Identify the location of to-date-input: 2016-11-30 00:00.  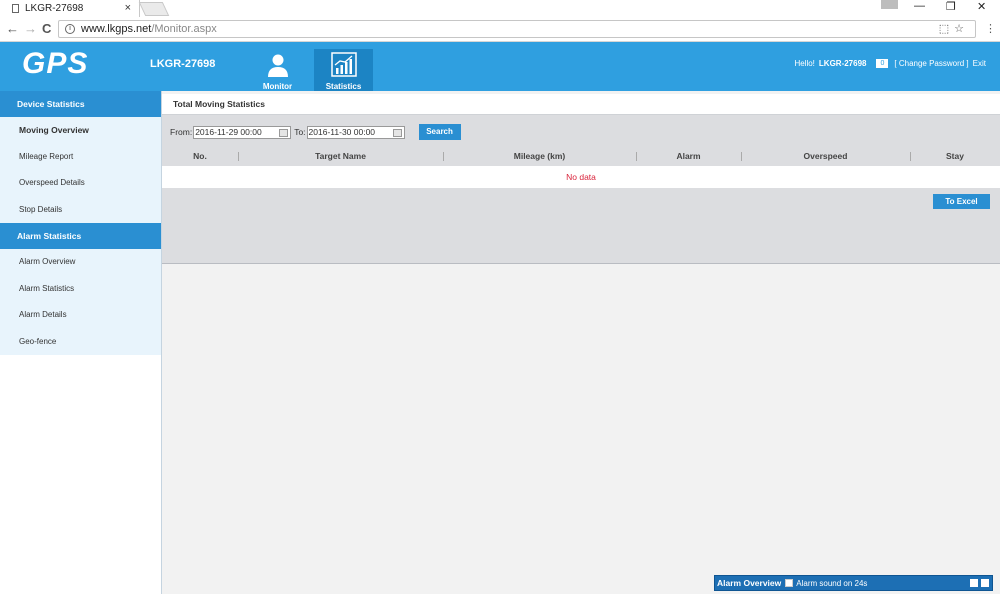
(355, 132).